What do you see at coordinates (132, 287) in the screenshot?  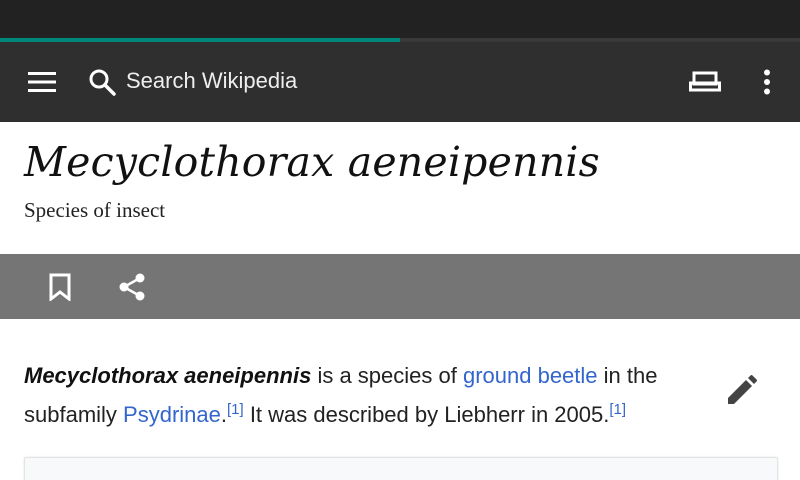 I see `share-icon` at bounding box center [132, 287].